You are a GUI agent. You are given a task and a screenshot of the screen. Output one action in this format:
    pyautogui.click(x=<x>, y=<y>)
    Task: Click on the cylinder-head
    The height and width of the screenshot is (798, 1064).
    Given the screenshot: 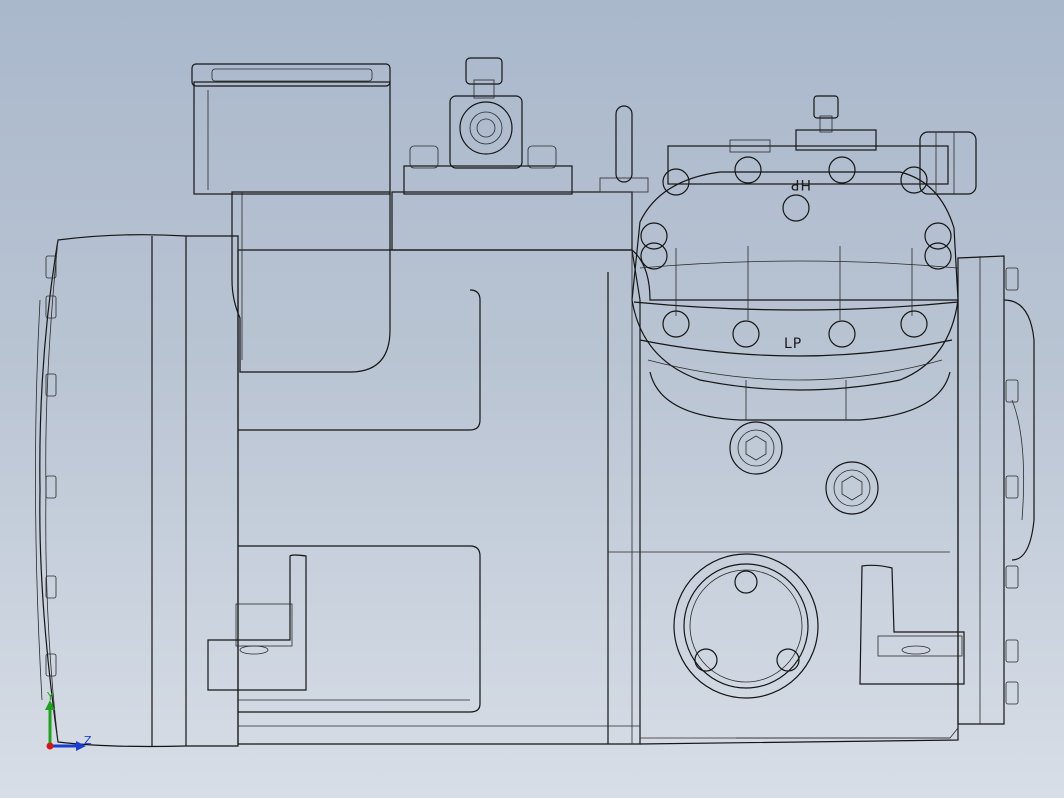 What is the action you would take?
    pyautogui.click(x=795, y=296)
    